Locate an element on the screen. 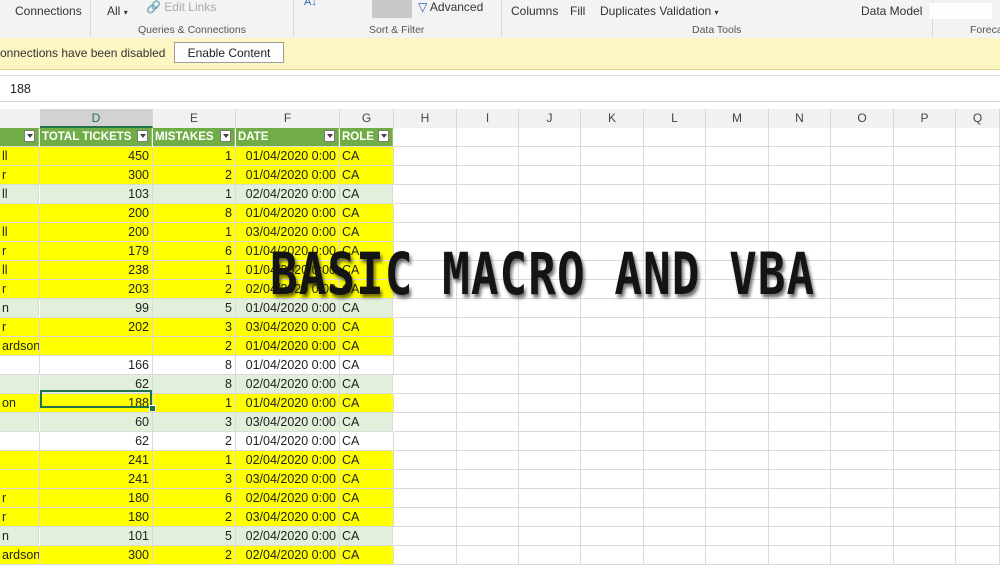  column-header-o: O is located at coordinates (862, 118).